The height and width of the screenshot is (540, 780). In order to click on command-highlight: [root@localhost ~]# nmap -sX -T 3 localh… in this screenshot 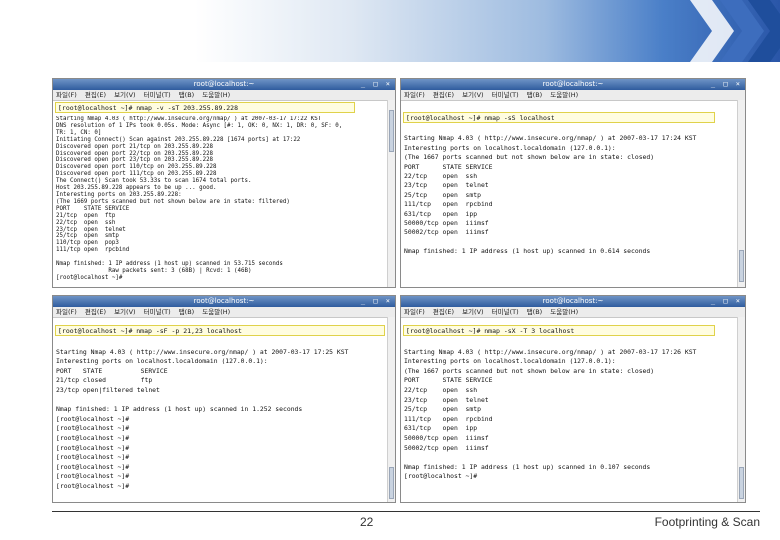, I will do `click(559, 330)`.